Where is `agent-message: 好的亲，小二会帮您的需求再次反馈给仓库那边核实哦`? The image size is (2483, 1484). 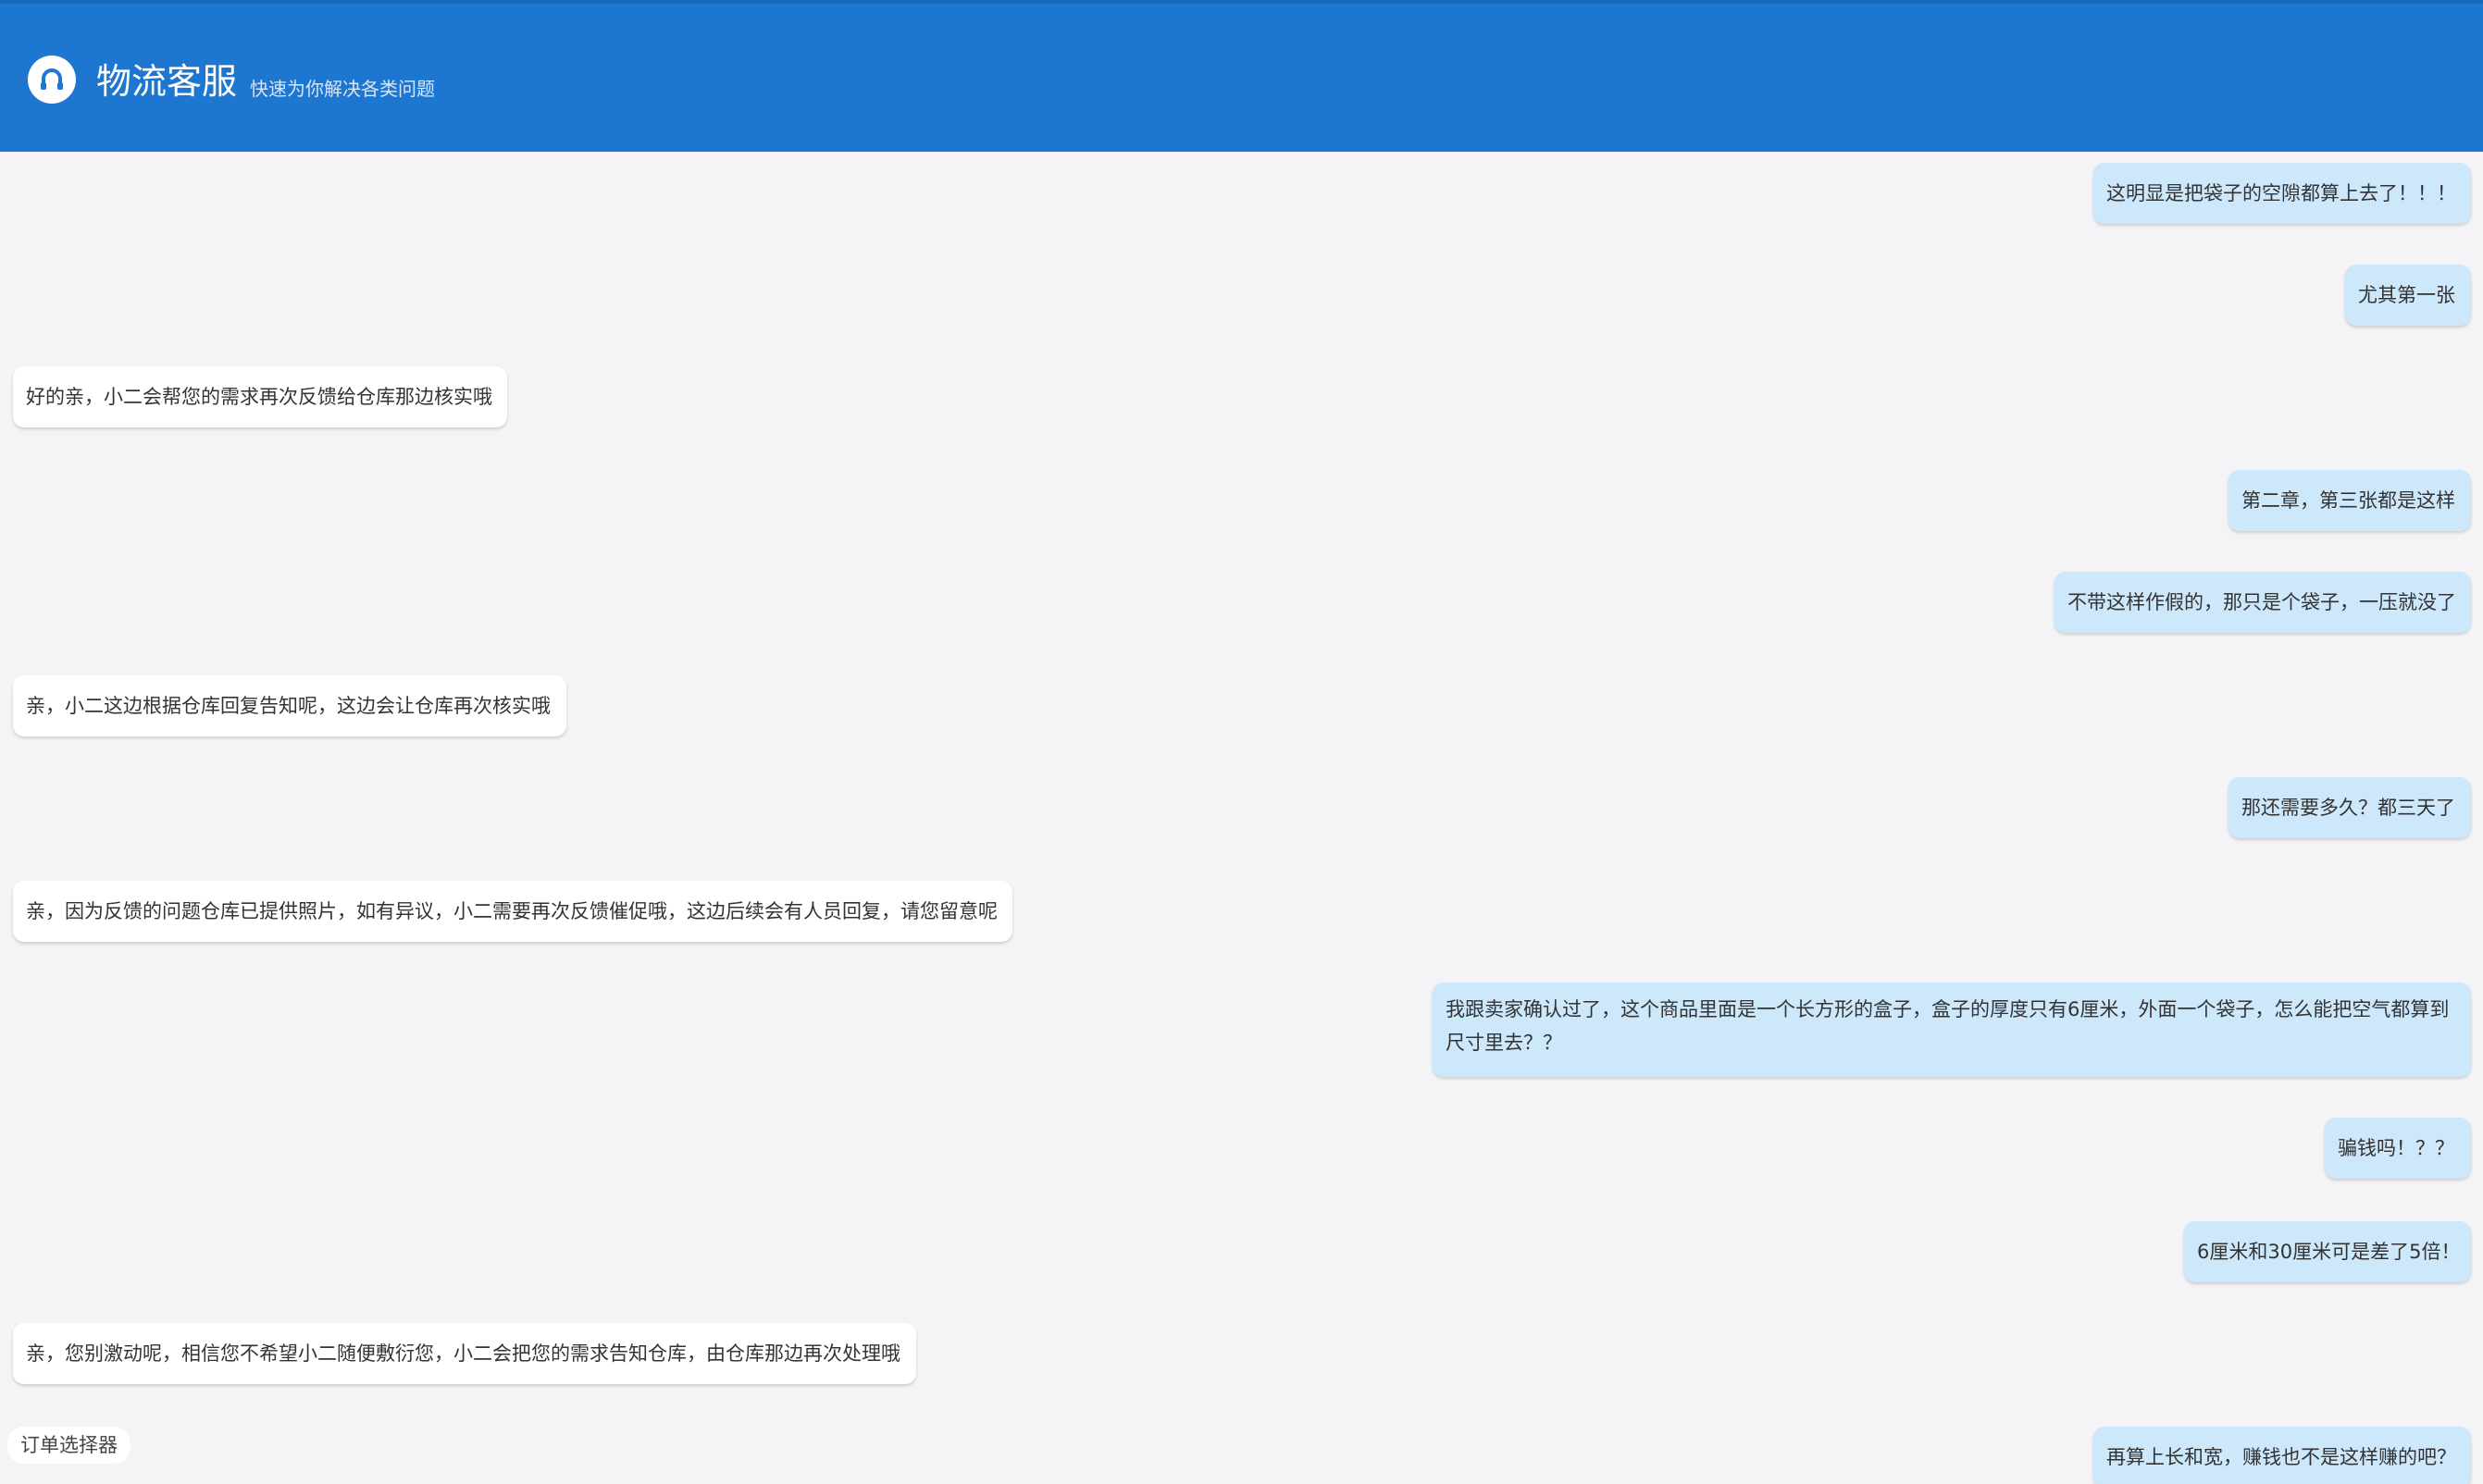 agent-message: 好的亲，小二会帮您的需求再次反馈给仓库那边核实哦 is located at coordinates (260, 397).